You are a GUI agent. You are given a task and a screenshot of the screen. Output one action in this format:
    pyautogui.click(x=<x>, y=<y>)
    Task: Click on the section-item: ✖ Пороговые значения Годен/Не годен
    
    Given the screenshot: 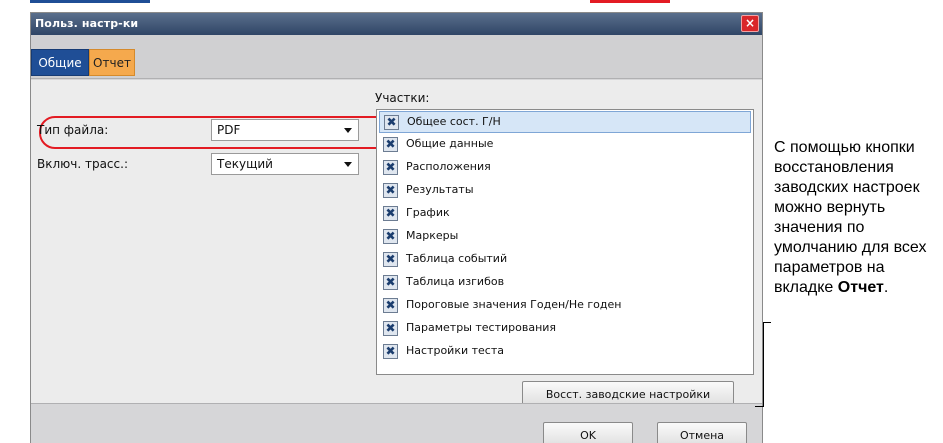 What is the action you would take?
    pyautogui.click(x=565, y=306)
    